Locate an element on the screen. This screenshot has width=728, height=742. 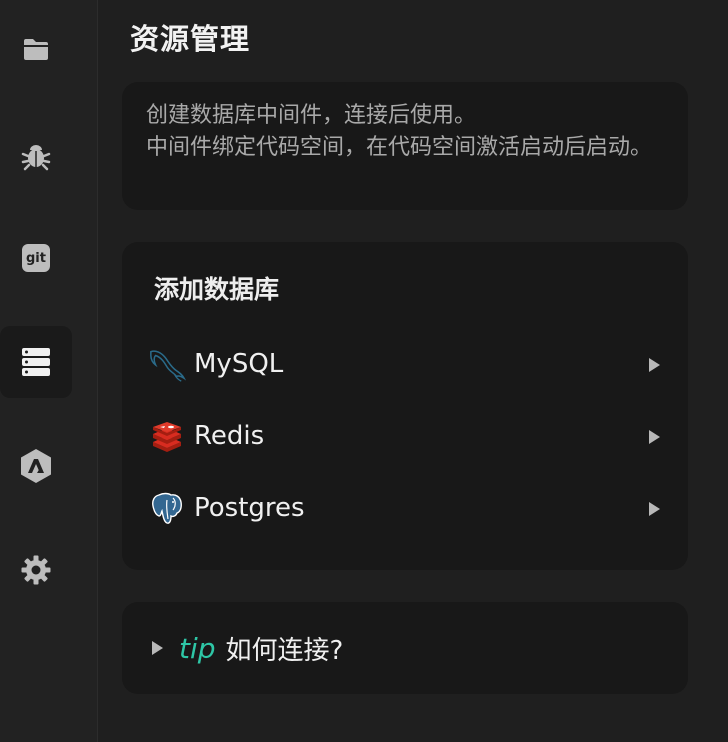
database-item-mysql: MySQL is located at coordinates (404, 366).